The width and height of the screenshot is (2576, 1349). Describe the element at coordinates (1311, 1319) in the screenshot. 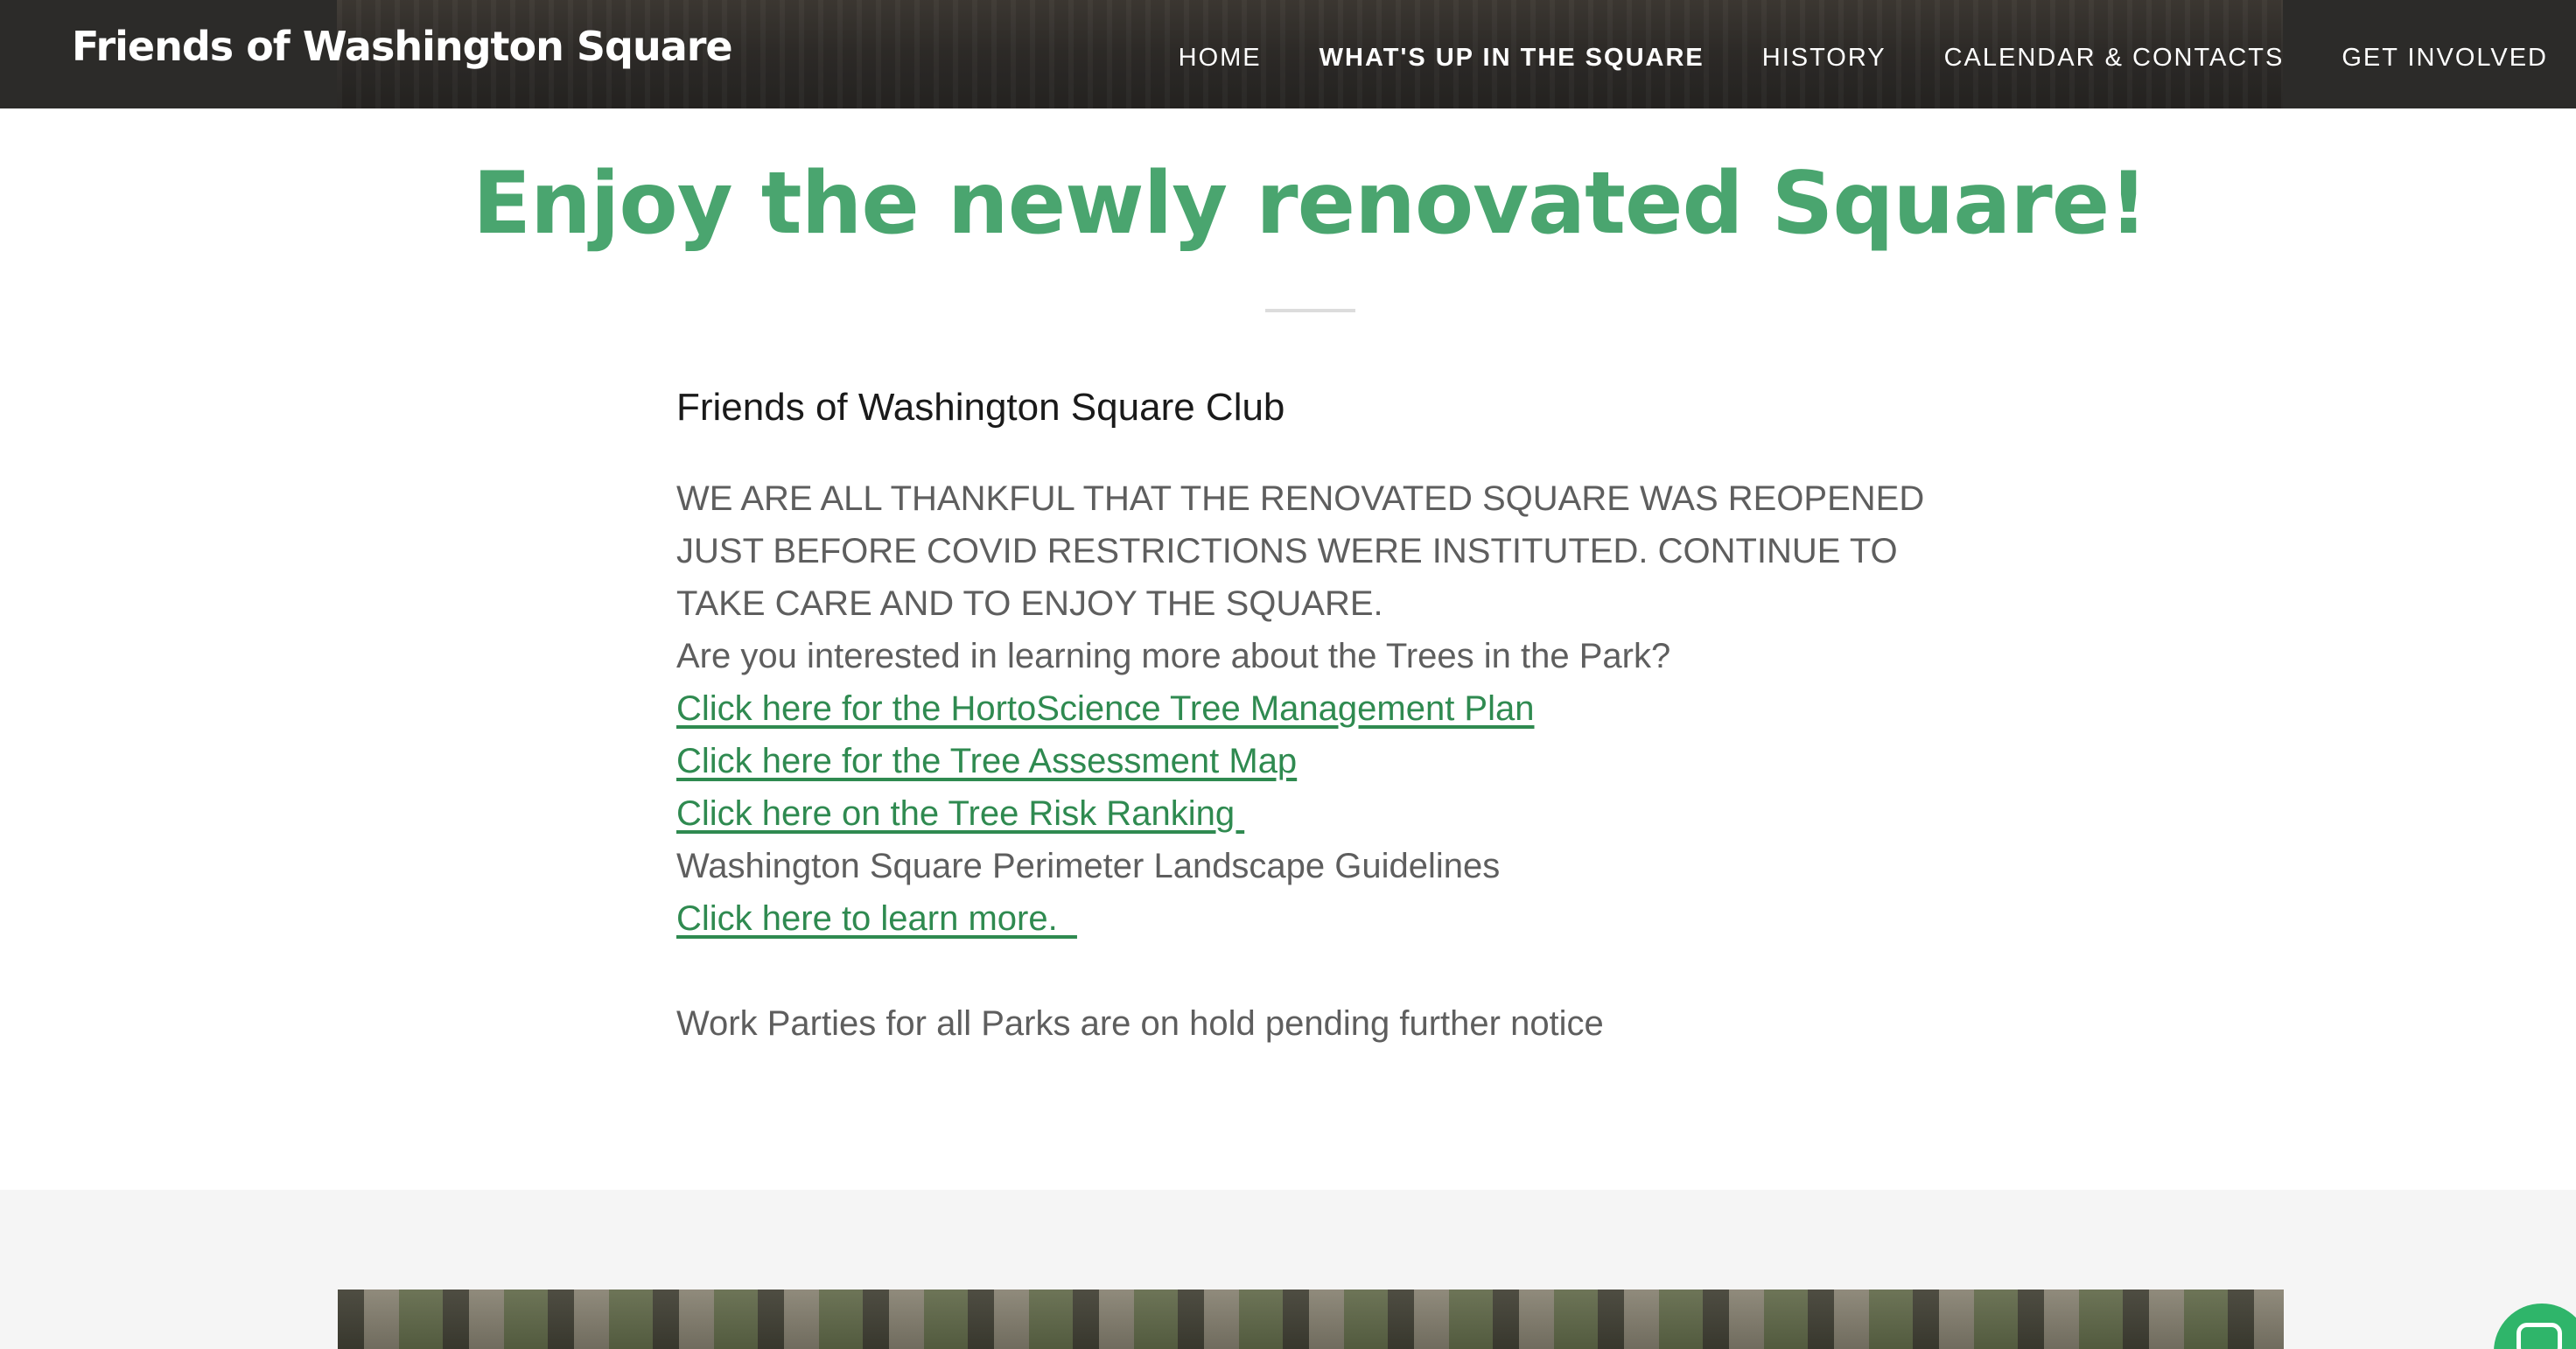

I see `park-photo` at that location.